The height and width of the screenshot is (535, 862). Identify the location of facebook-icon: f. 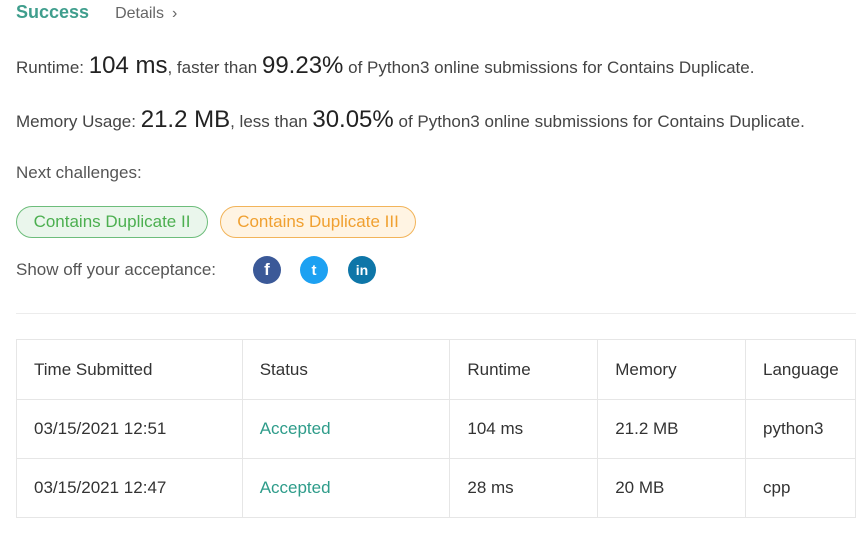
(267, 270).